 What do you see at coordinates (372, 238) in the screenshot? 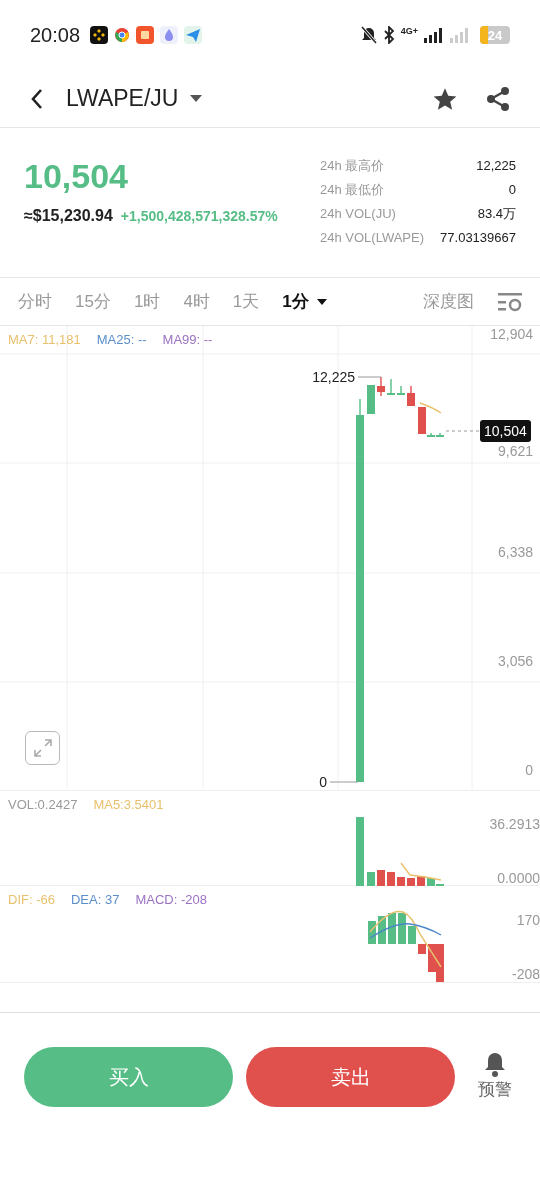
I see `stat-label: 24h VOL(LWAPE)` at bounding box center [372, 238].